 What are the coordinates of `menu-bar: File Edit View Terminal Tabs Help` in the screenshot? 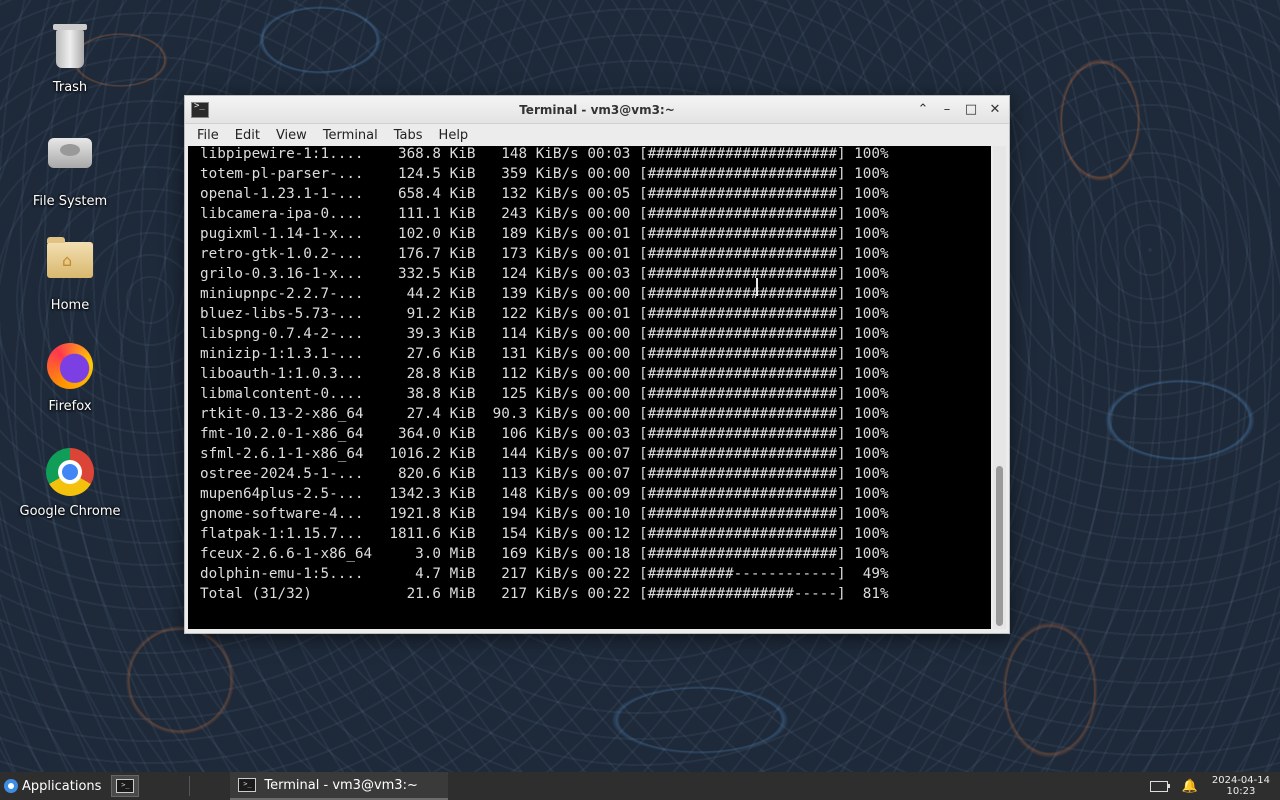 It's located at (597, 135).